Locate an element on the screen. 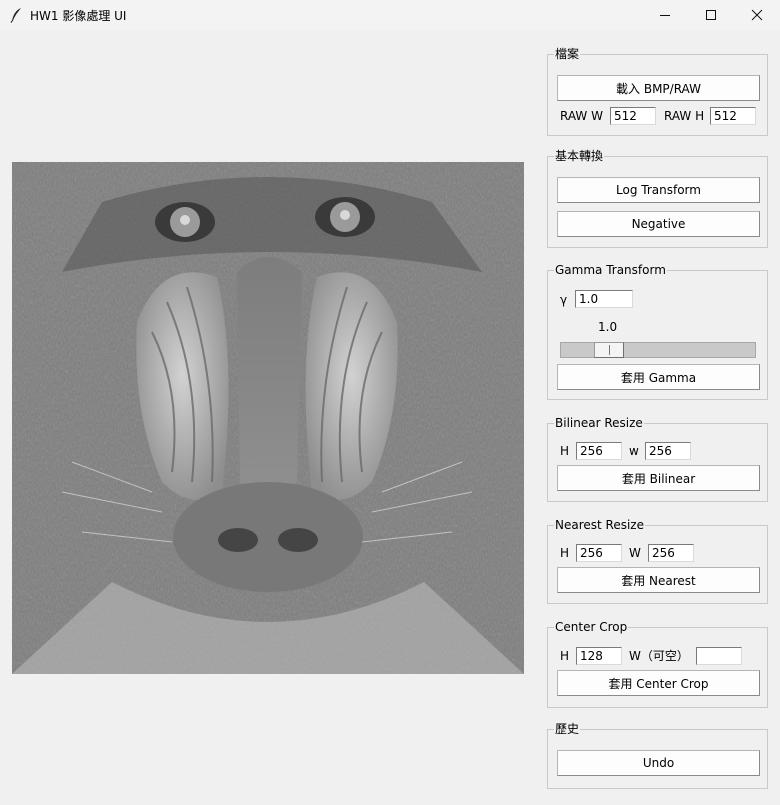  close-button is located at coordinates (757, 15).